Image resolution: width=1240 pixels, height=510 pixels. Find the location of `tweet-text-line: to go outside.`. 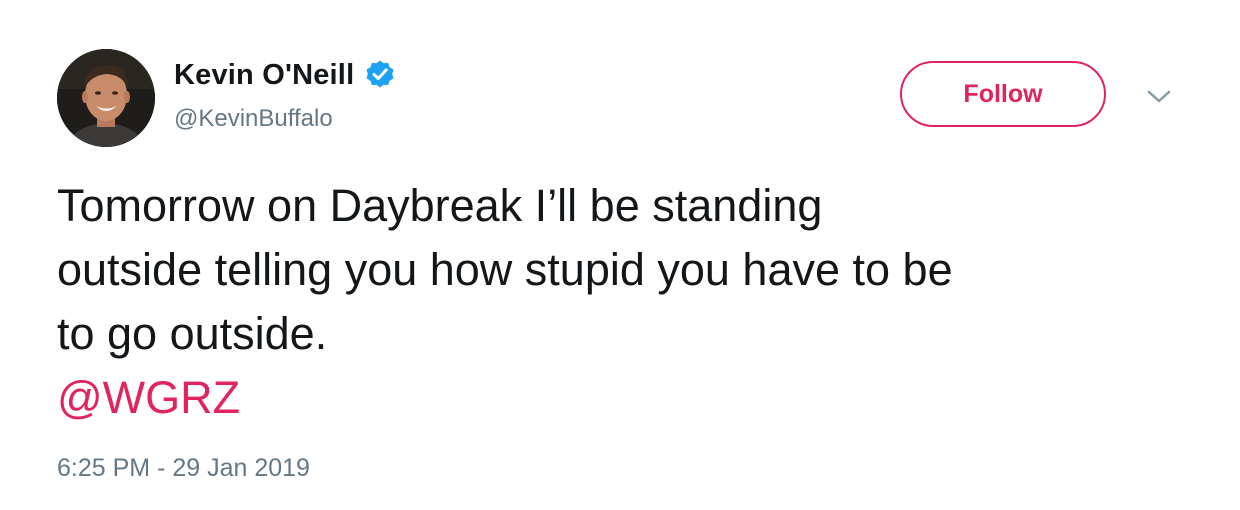

tweet-text-line: to go outside. is located at coordinates (192, 333).